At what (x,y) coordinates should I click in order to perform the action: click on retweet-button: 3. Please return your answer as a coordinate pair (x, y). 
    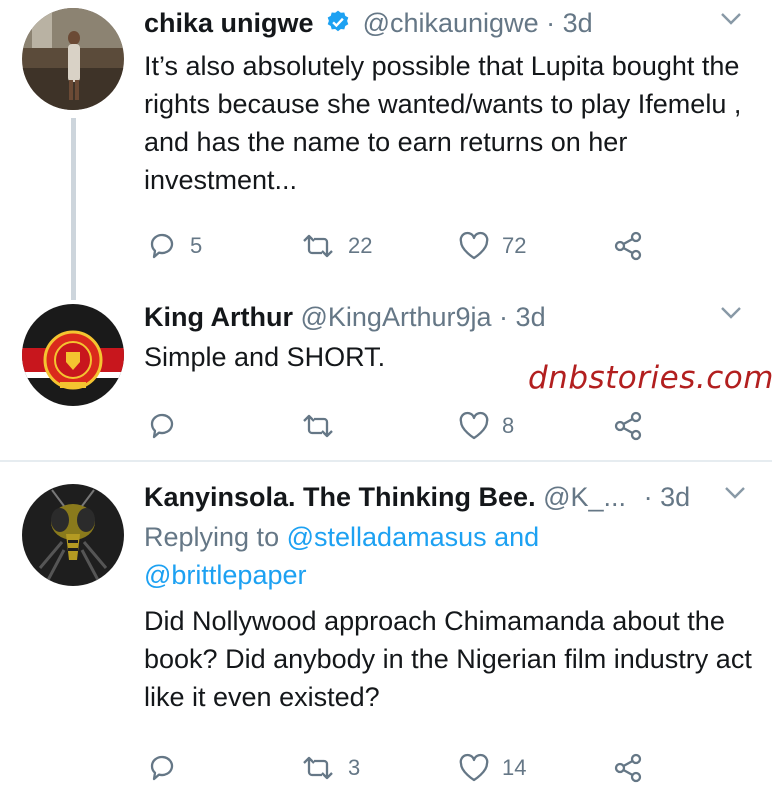
    Looking at the image, I should click on (330, 768).